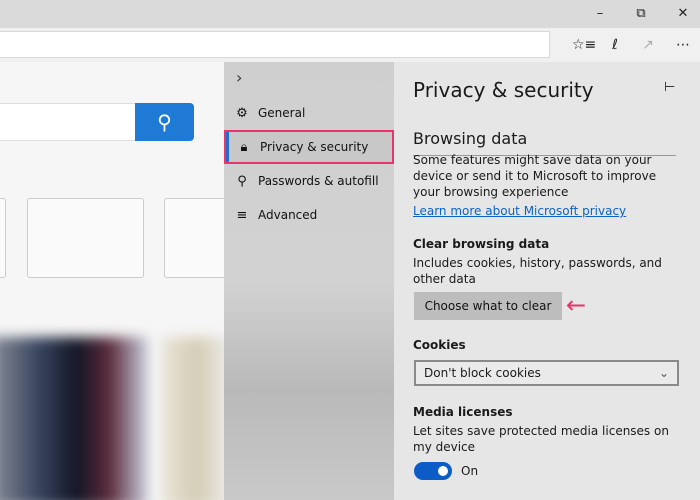 The image size is (700, 500). I want to click on key-icon: ⚲, so click(242, 181).